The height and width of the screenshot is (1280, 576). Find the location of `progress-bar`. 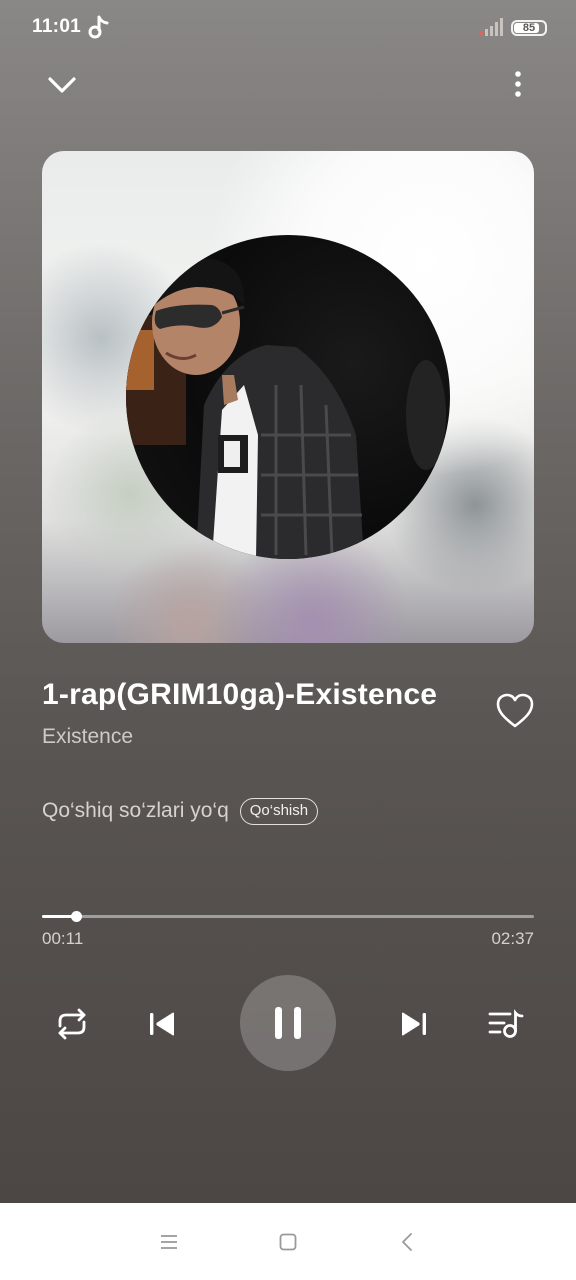

progress-bar is located at coordinates (288, 916).